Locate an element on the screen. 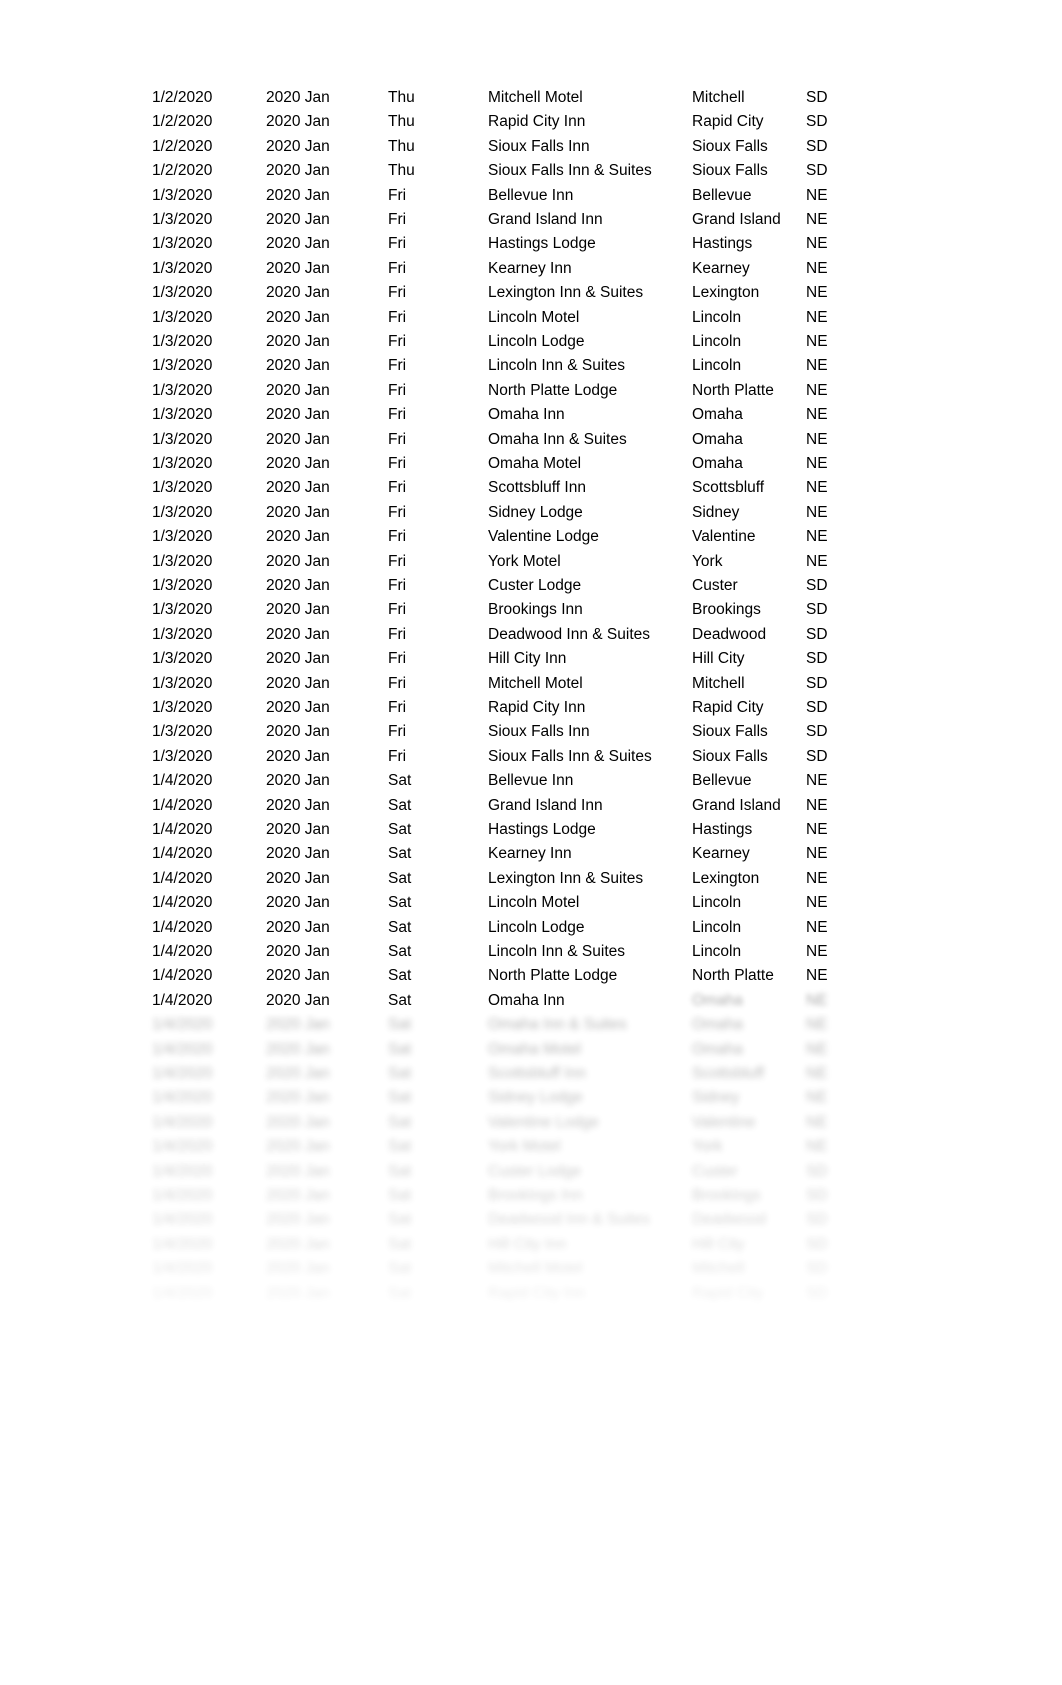  cell-hotel: Omaha Inn is located at coordinates (526, 1001).